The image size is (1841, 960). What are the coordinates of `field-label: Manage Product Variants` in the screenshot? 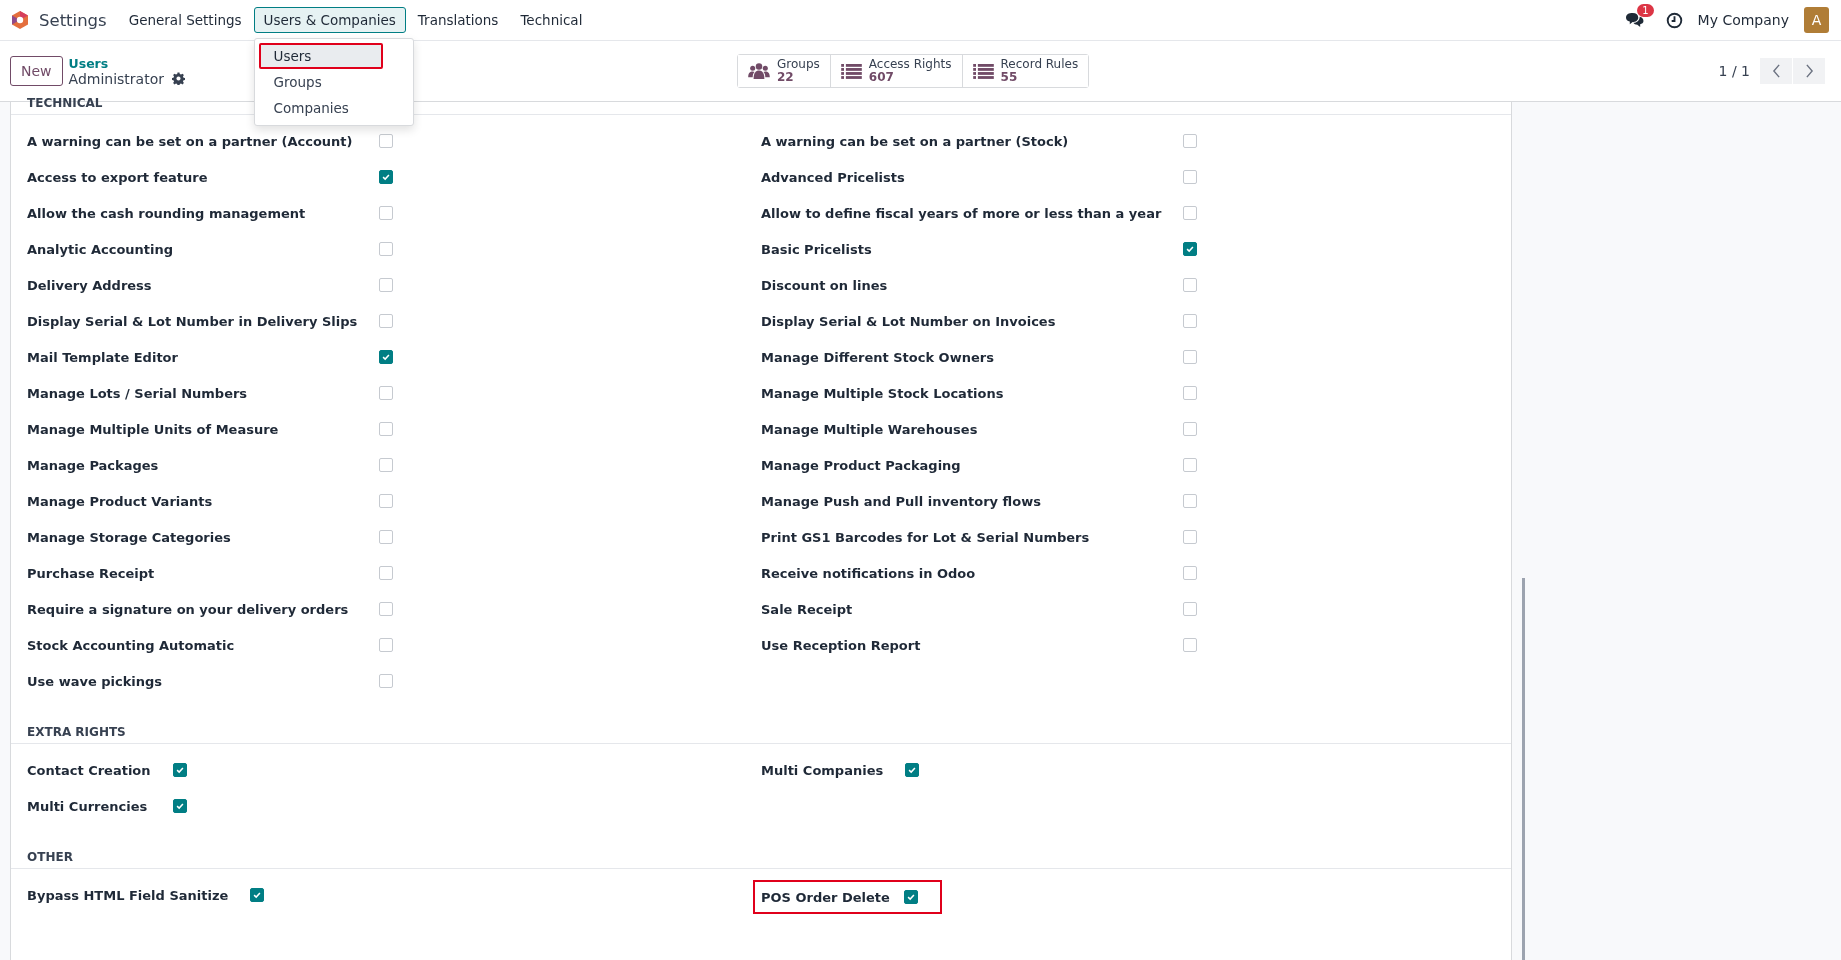 It's located at (120, 501).